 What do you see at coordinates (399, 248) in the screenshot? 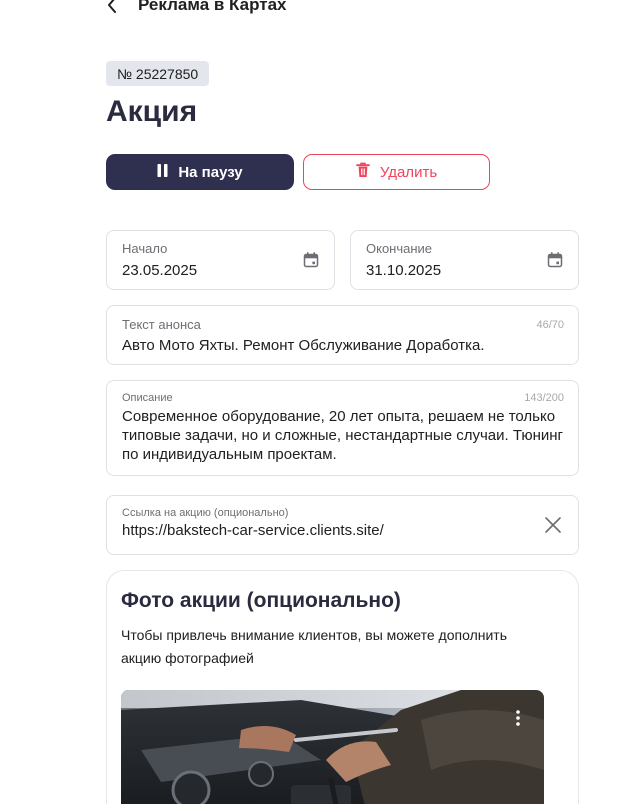
I see `end-date-label: Окончание` at bounding box center [399, 248].